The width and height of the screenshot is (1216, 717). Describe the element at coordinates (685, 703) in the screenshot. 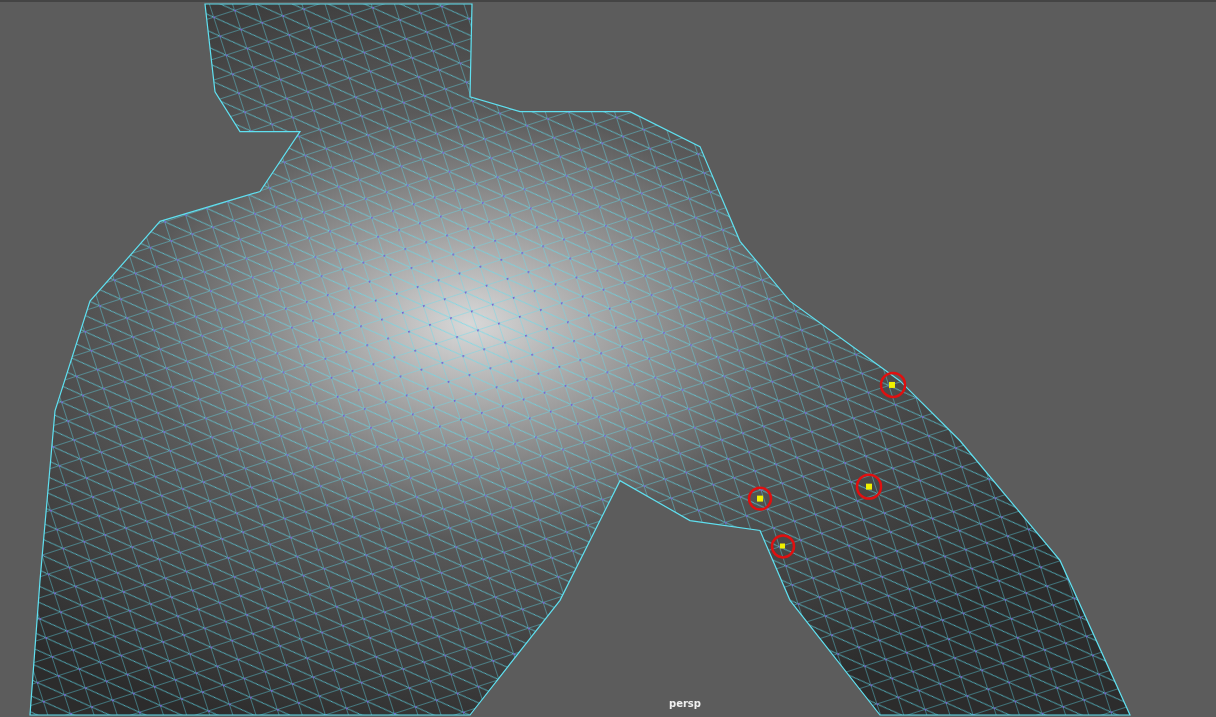

I see `camera-label: persp` at that location.